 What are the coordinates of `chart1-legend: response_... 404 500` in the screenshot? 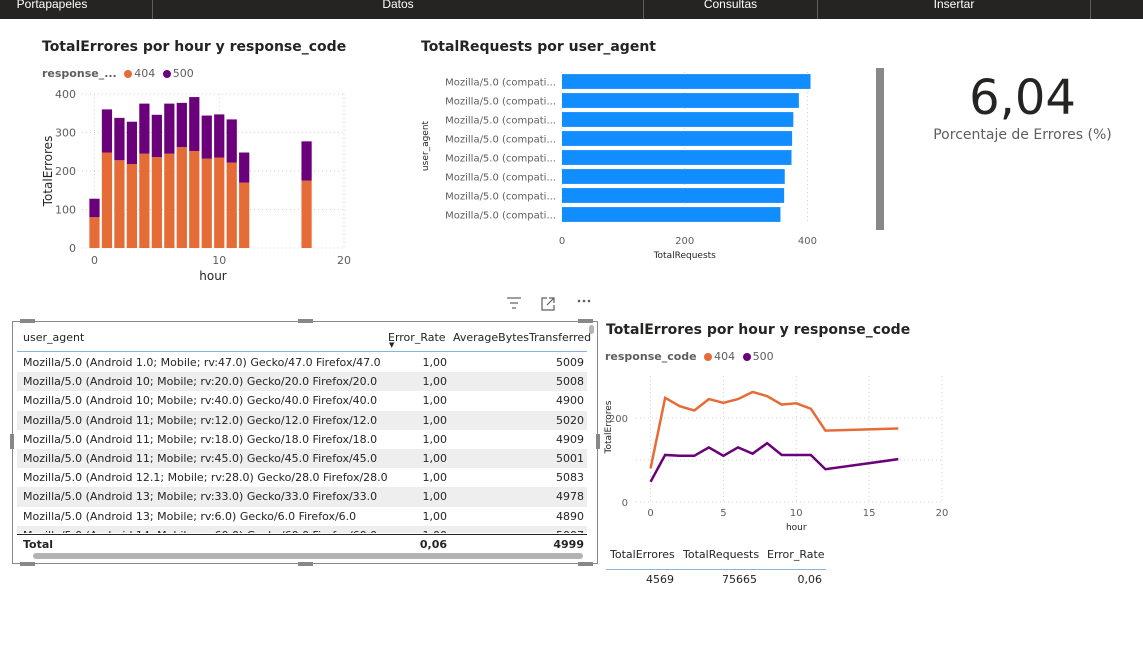 It's located at (118, 73).